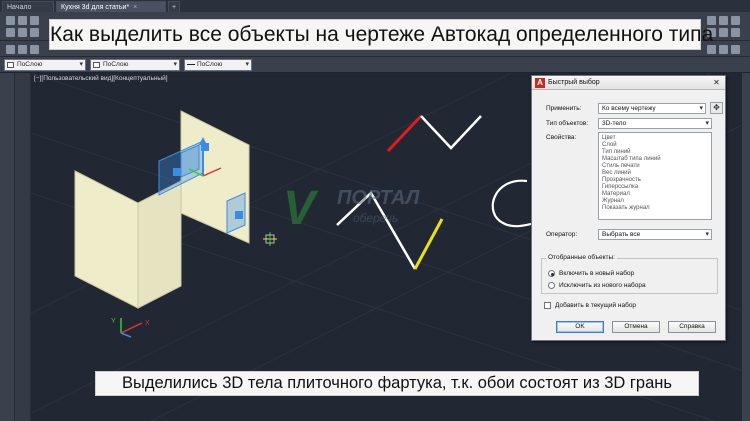 This screenshot has height=421, width=750. Describe the element at coordinates (581, 257) in the screenshot. I see `selected-objects-group-title: Отобранные объекты:` at that location.